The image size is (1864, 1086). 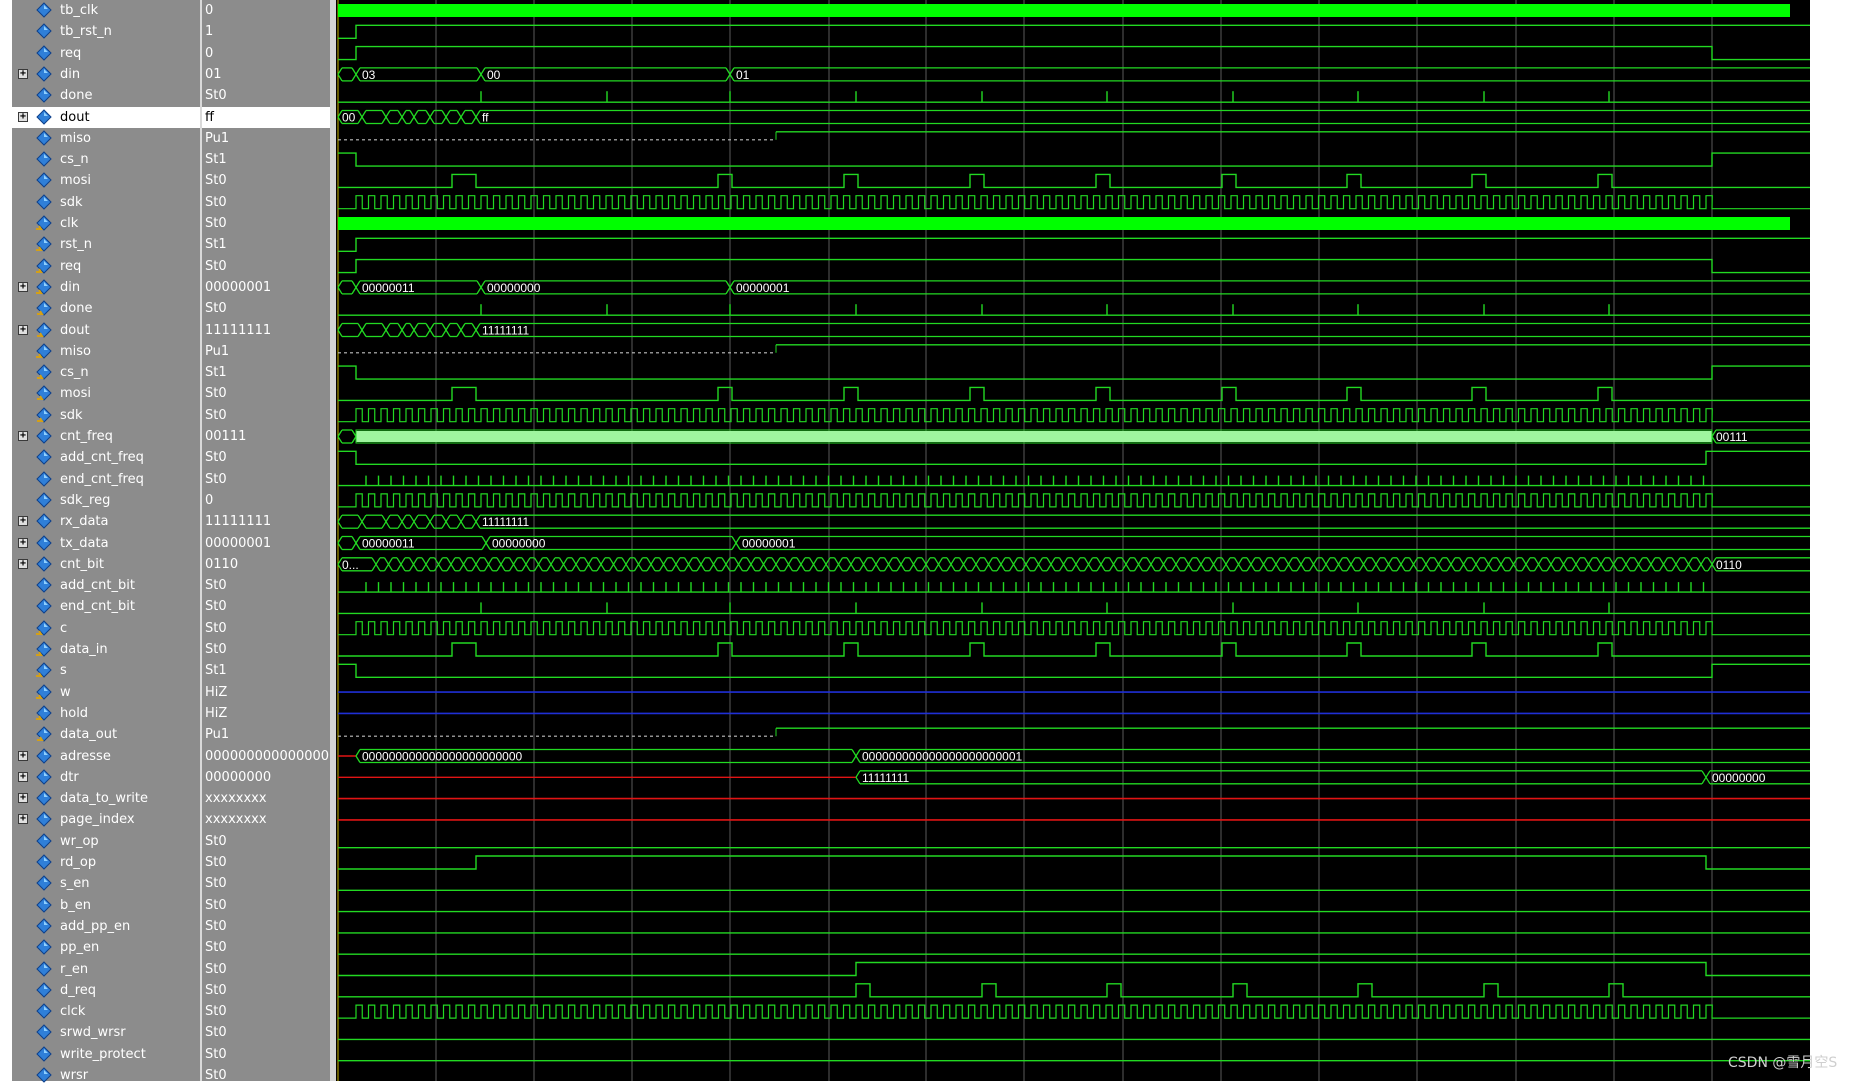 What do you see at coordinates (106, 1054) in the screenshot?
I see `signal-row: write_protect` at bounding box center [106, 1054].